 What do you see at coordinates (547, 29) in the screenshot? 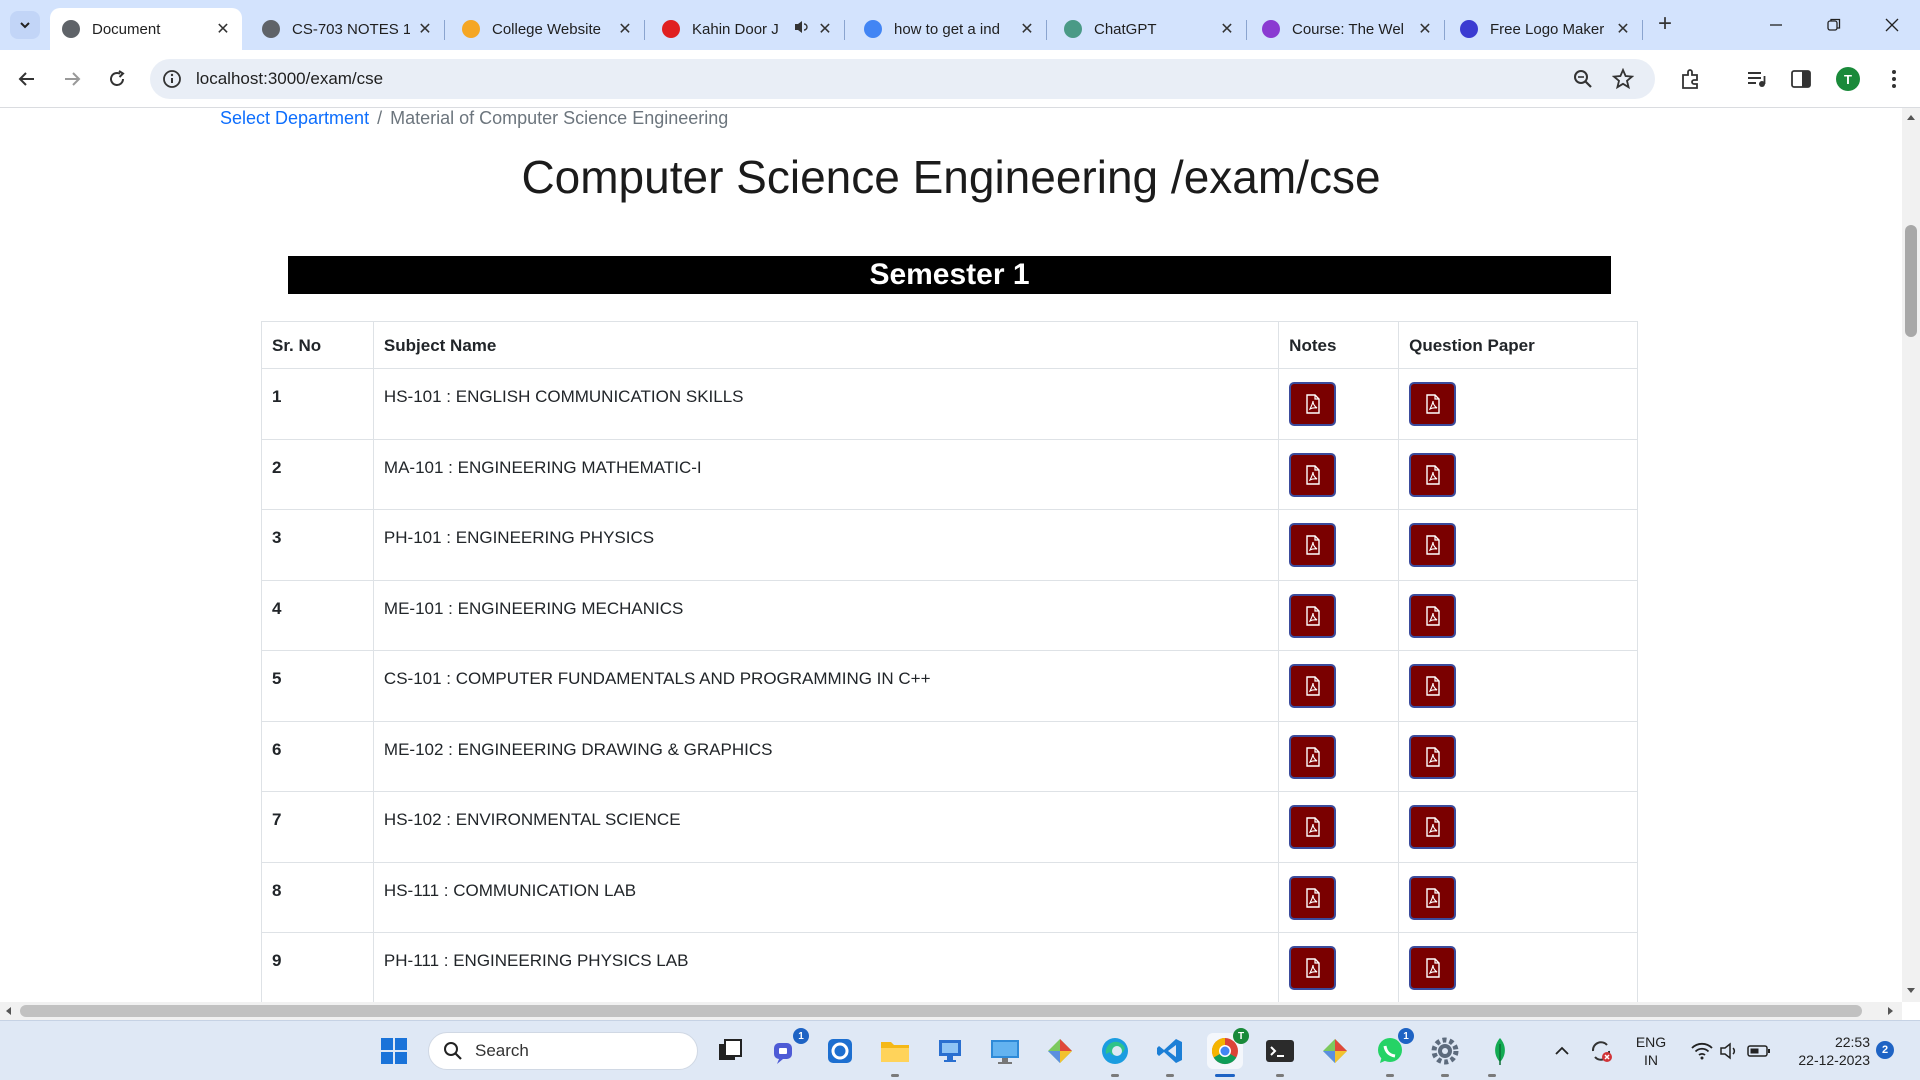
I see `browser-tab: firebase-icon College Website ✕` at bounding box center [547, 29].